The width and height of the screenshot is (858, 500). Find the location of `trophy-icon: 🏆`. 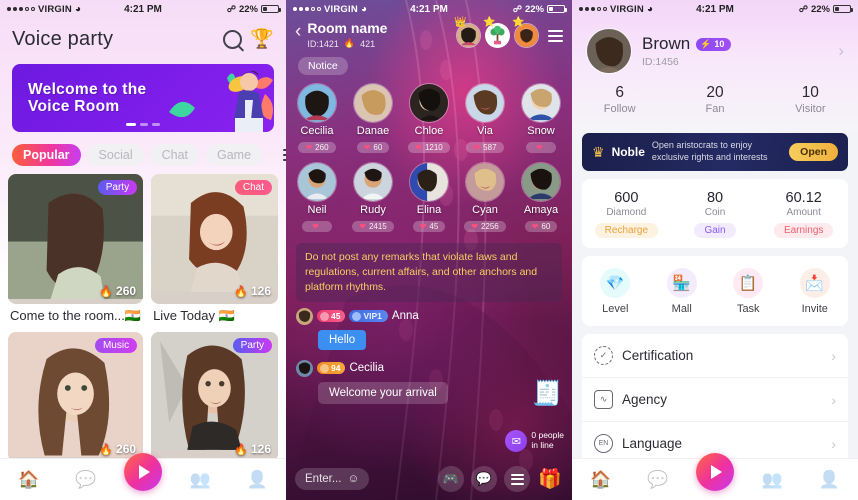

trophy-icon: 🏆 is located at coordinates (262, 39).